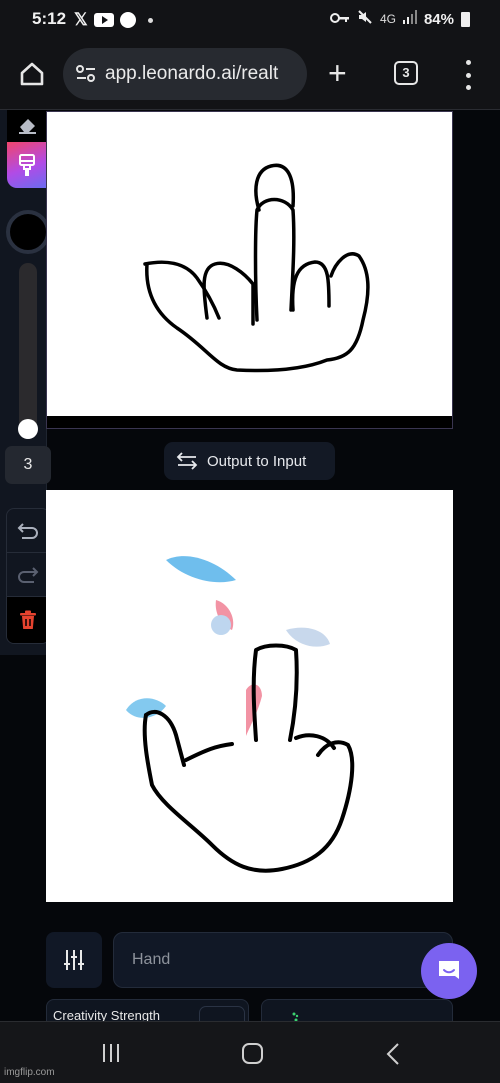 Image resolution: width=500 pixels, height=1083 pixels. I want to click on generation-settings-button, so click(74, 960).